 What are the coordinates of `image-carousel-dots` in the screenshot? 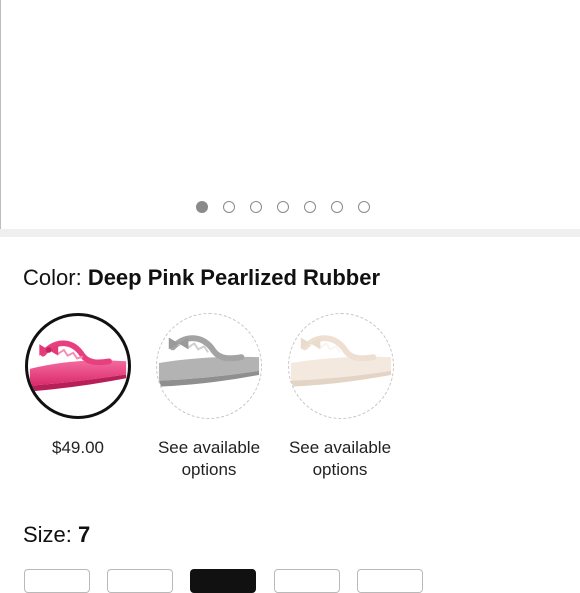 It's located at (283, 207).